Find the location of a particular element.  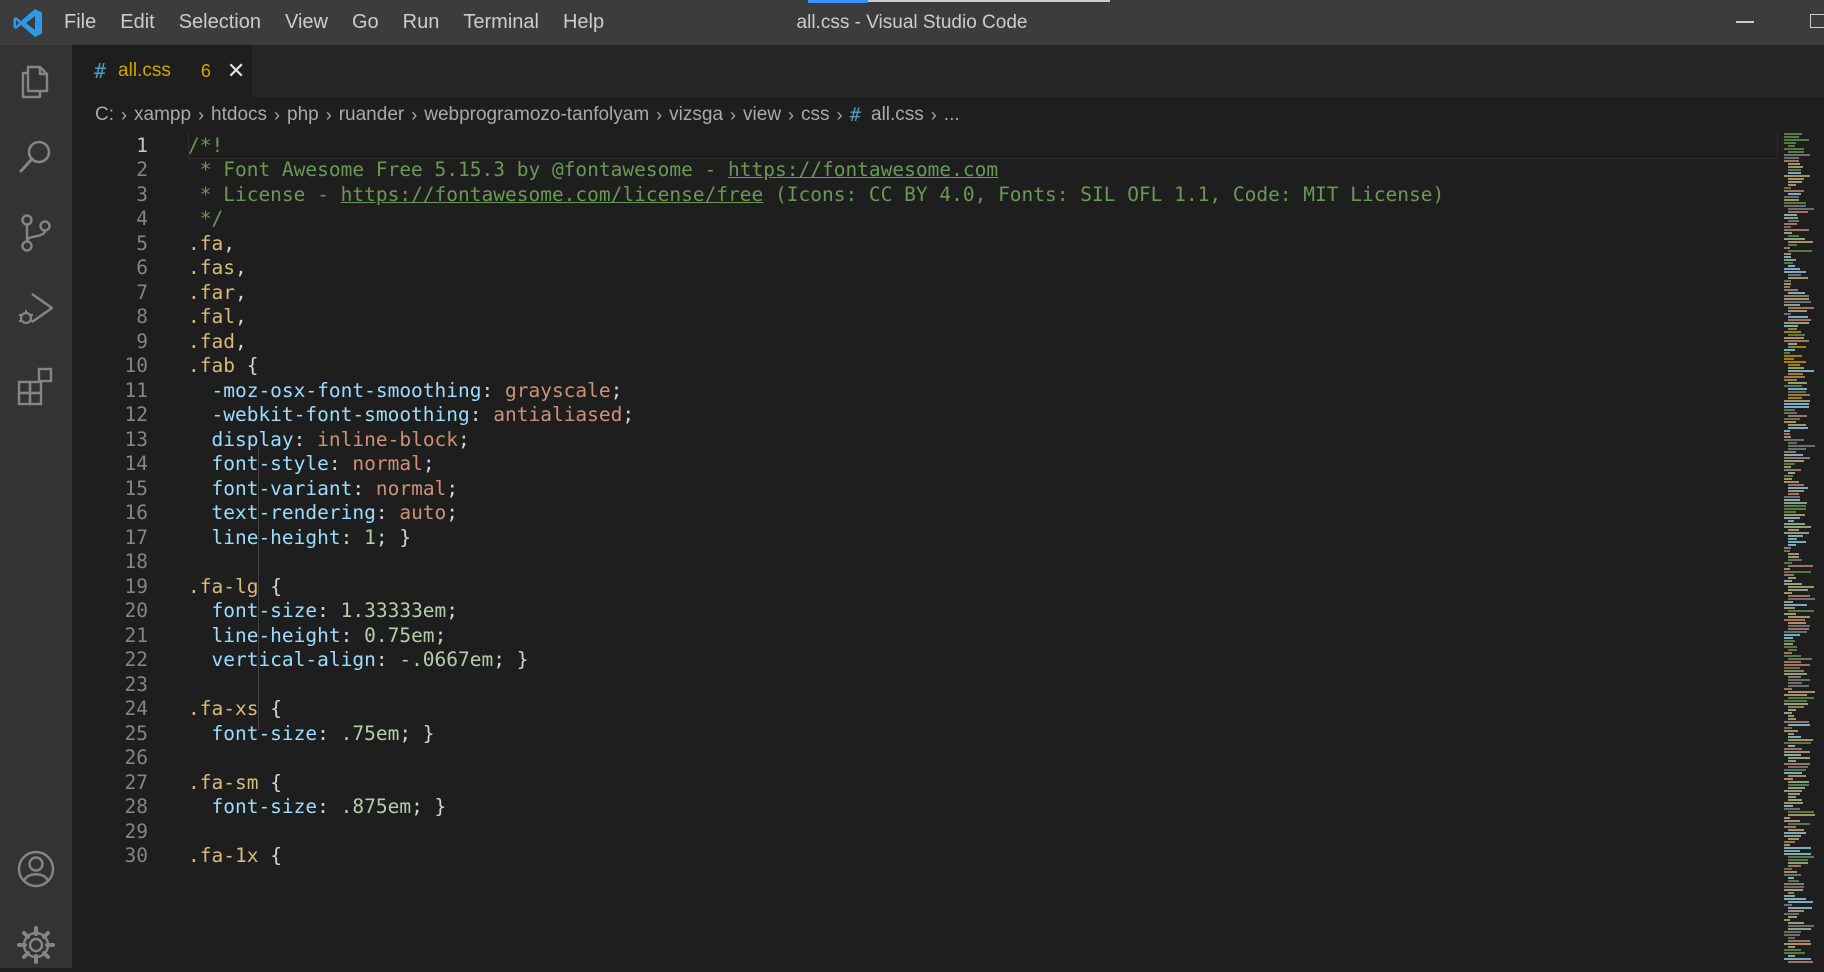

breadcrumb-item: vizsga is located at coordinates (696, 115).